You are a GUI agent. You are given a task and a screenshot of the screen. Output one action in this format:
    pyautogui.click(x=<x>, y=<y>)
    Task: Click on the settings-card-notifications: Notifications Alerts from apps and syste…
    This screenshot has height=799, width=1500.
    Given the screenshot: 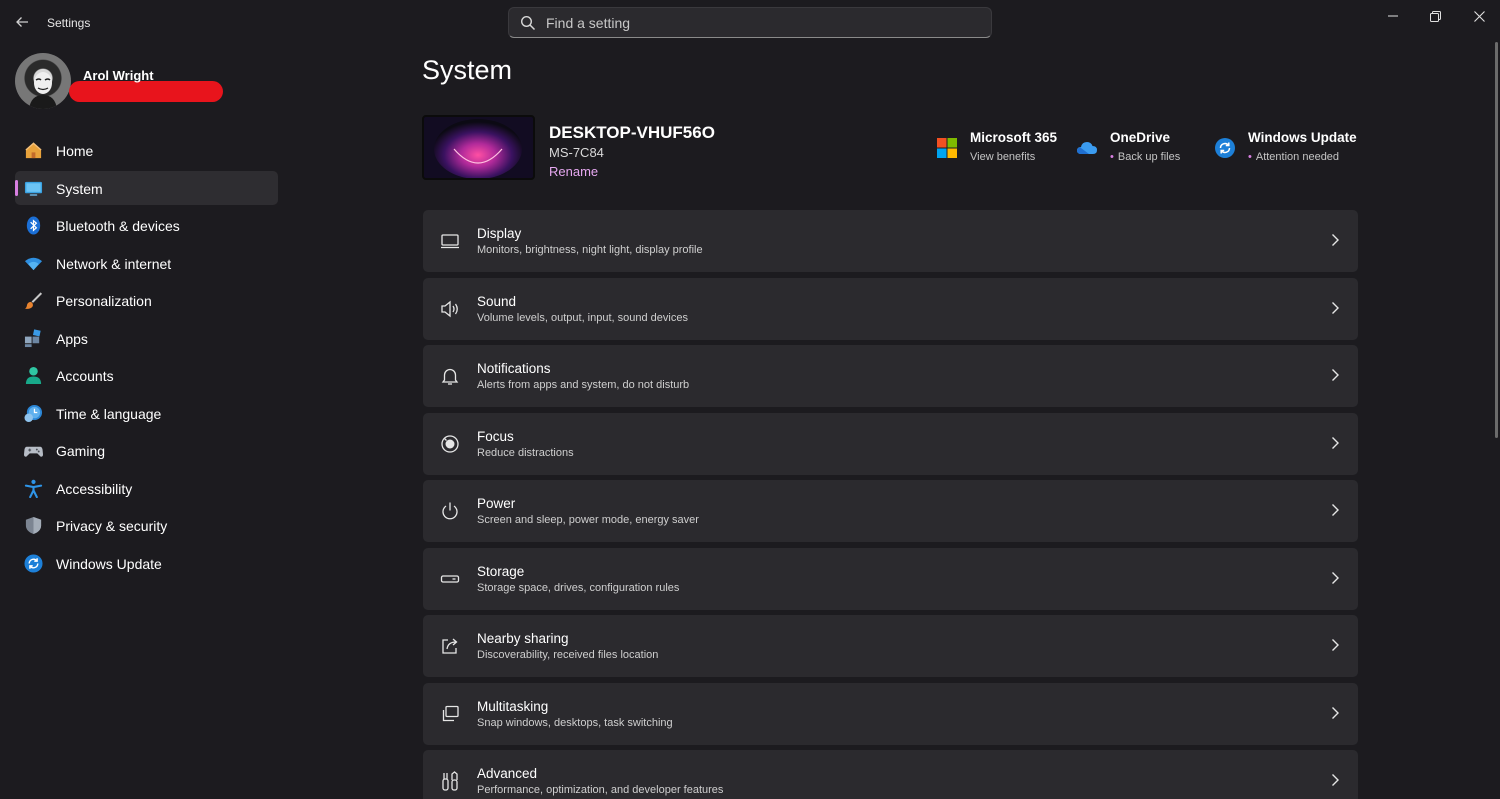 What is the action you would take?
    pyautogui.click(x=890, y=376)
    